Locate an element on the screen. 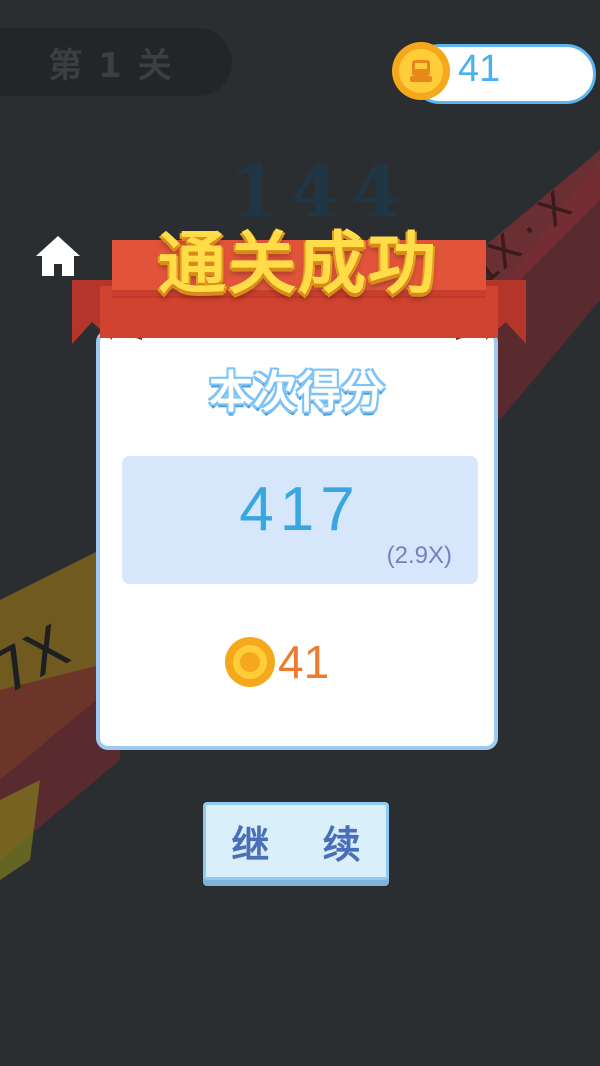 This screenshot has height=1066, width=600. dialog-title: 通关成功 is located at coordinates (297, 264).